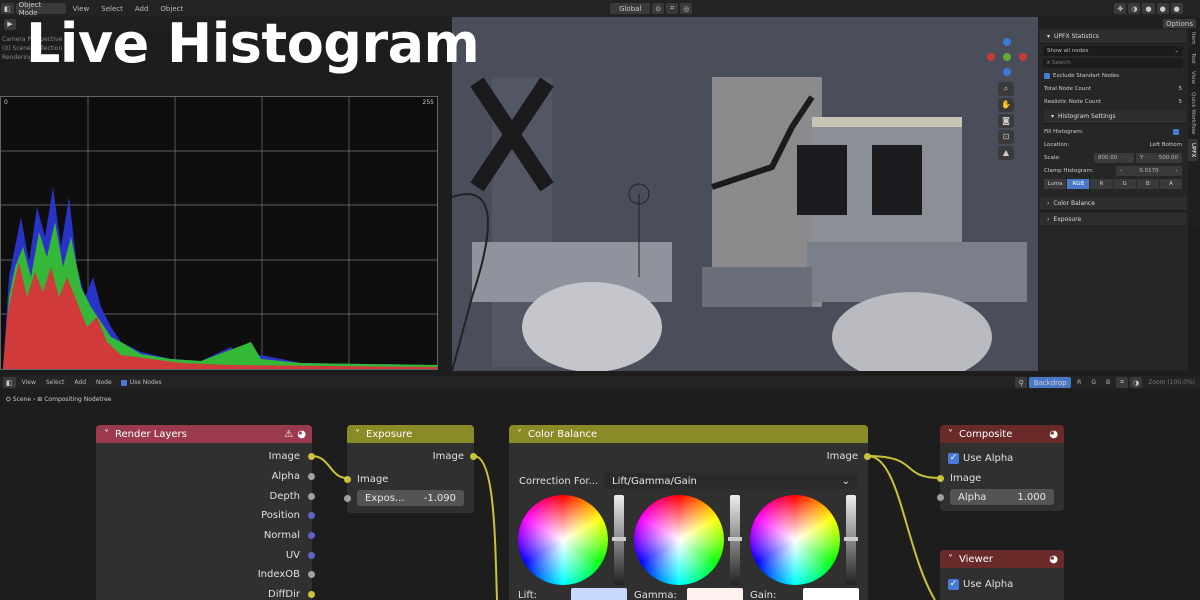  I want to click on snap-icon: ⌗, so click(672, 8).